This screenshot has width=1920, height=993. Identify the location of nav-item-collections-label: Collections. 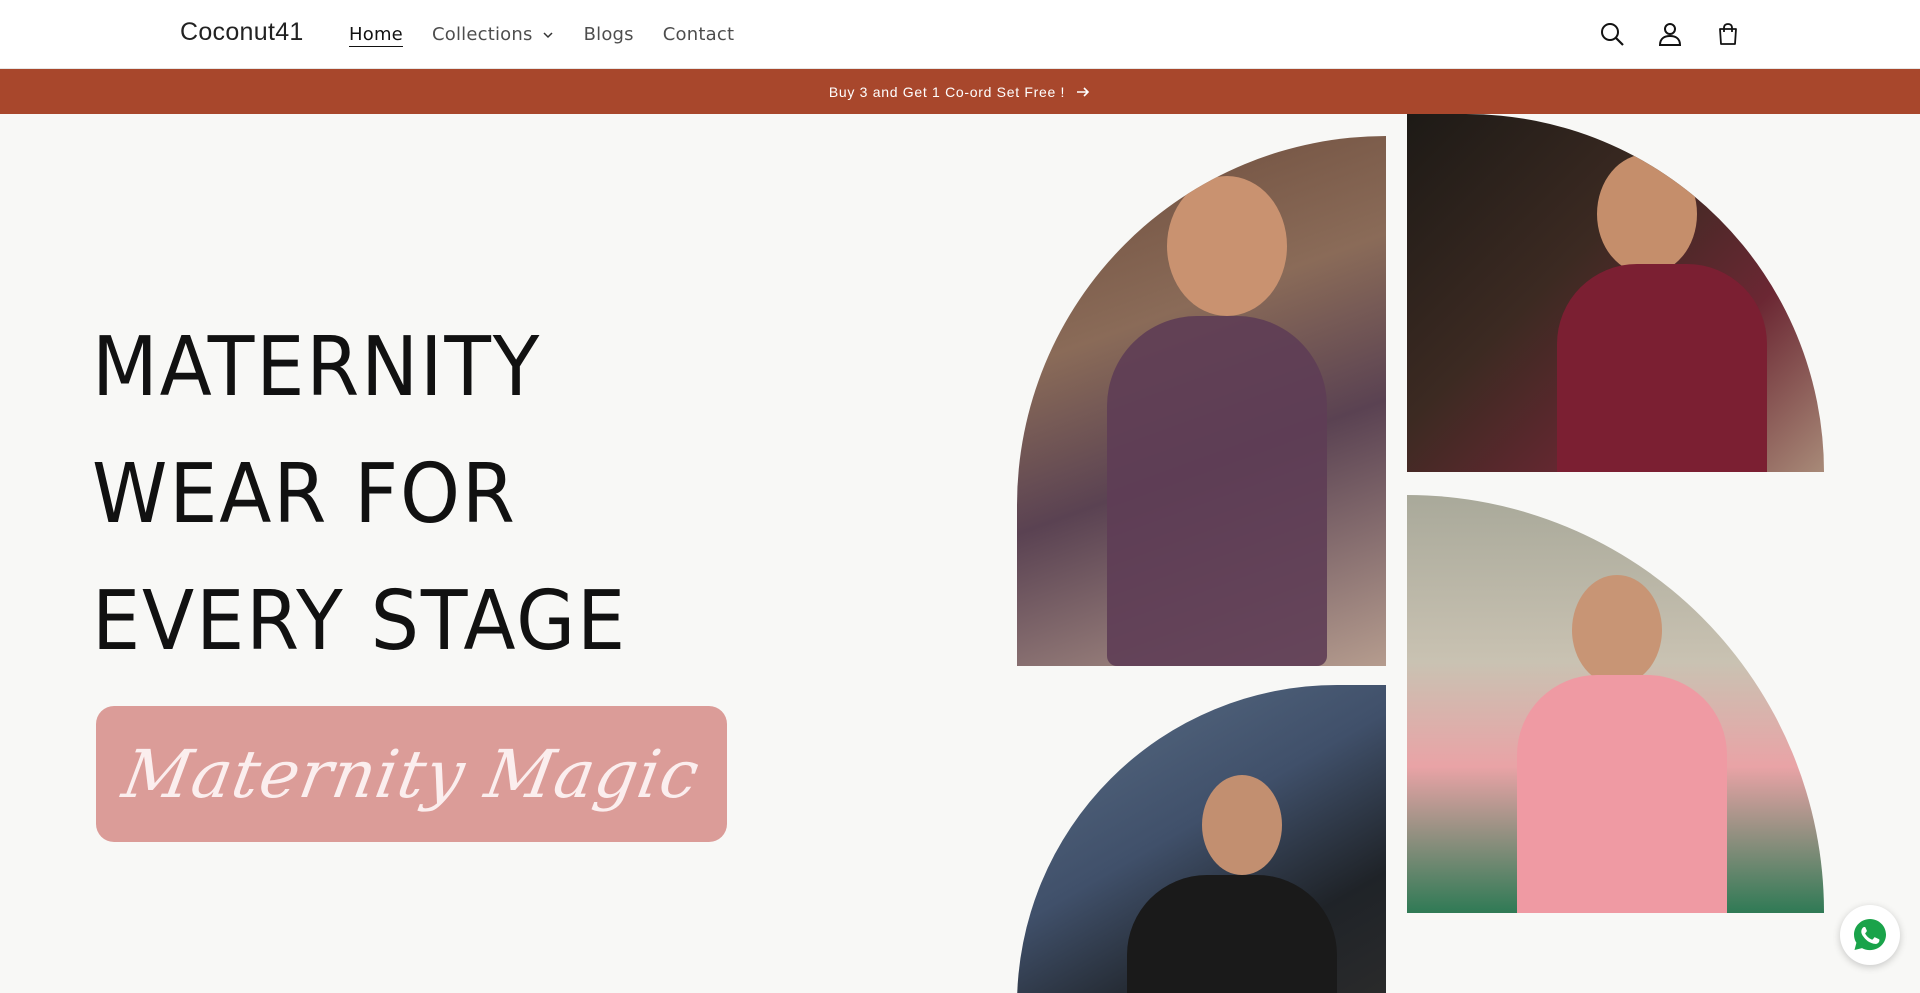
(482, 34).